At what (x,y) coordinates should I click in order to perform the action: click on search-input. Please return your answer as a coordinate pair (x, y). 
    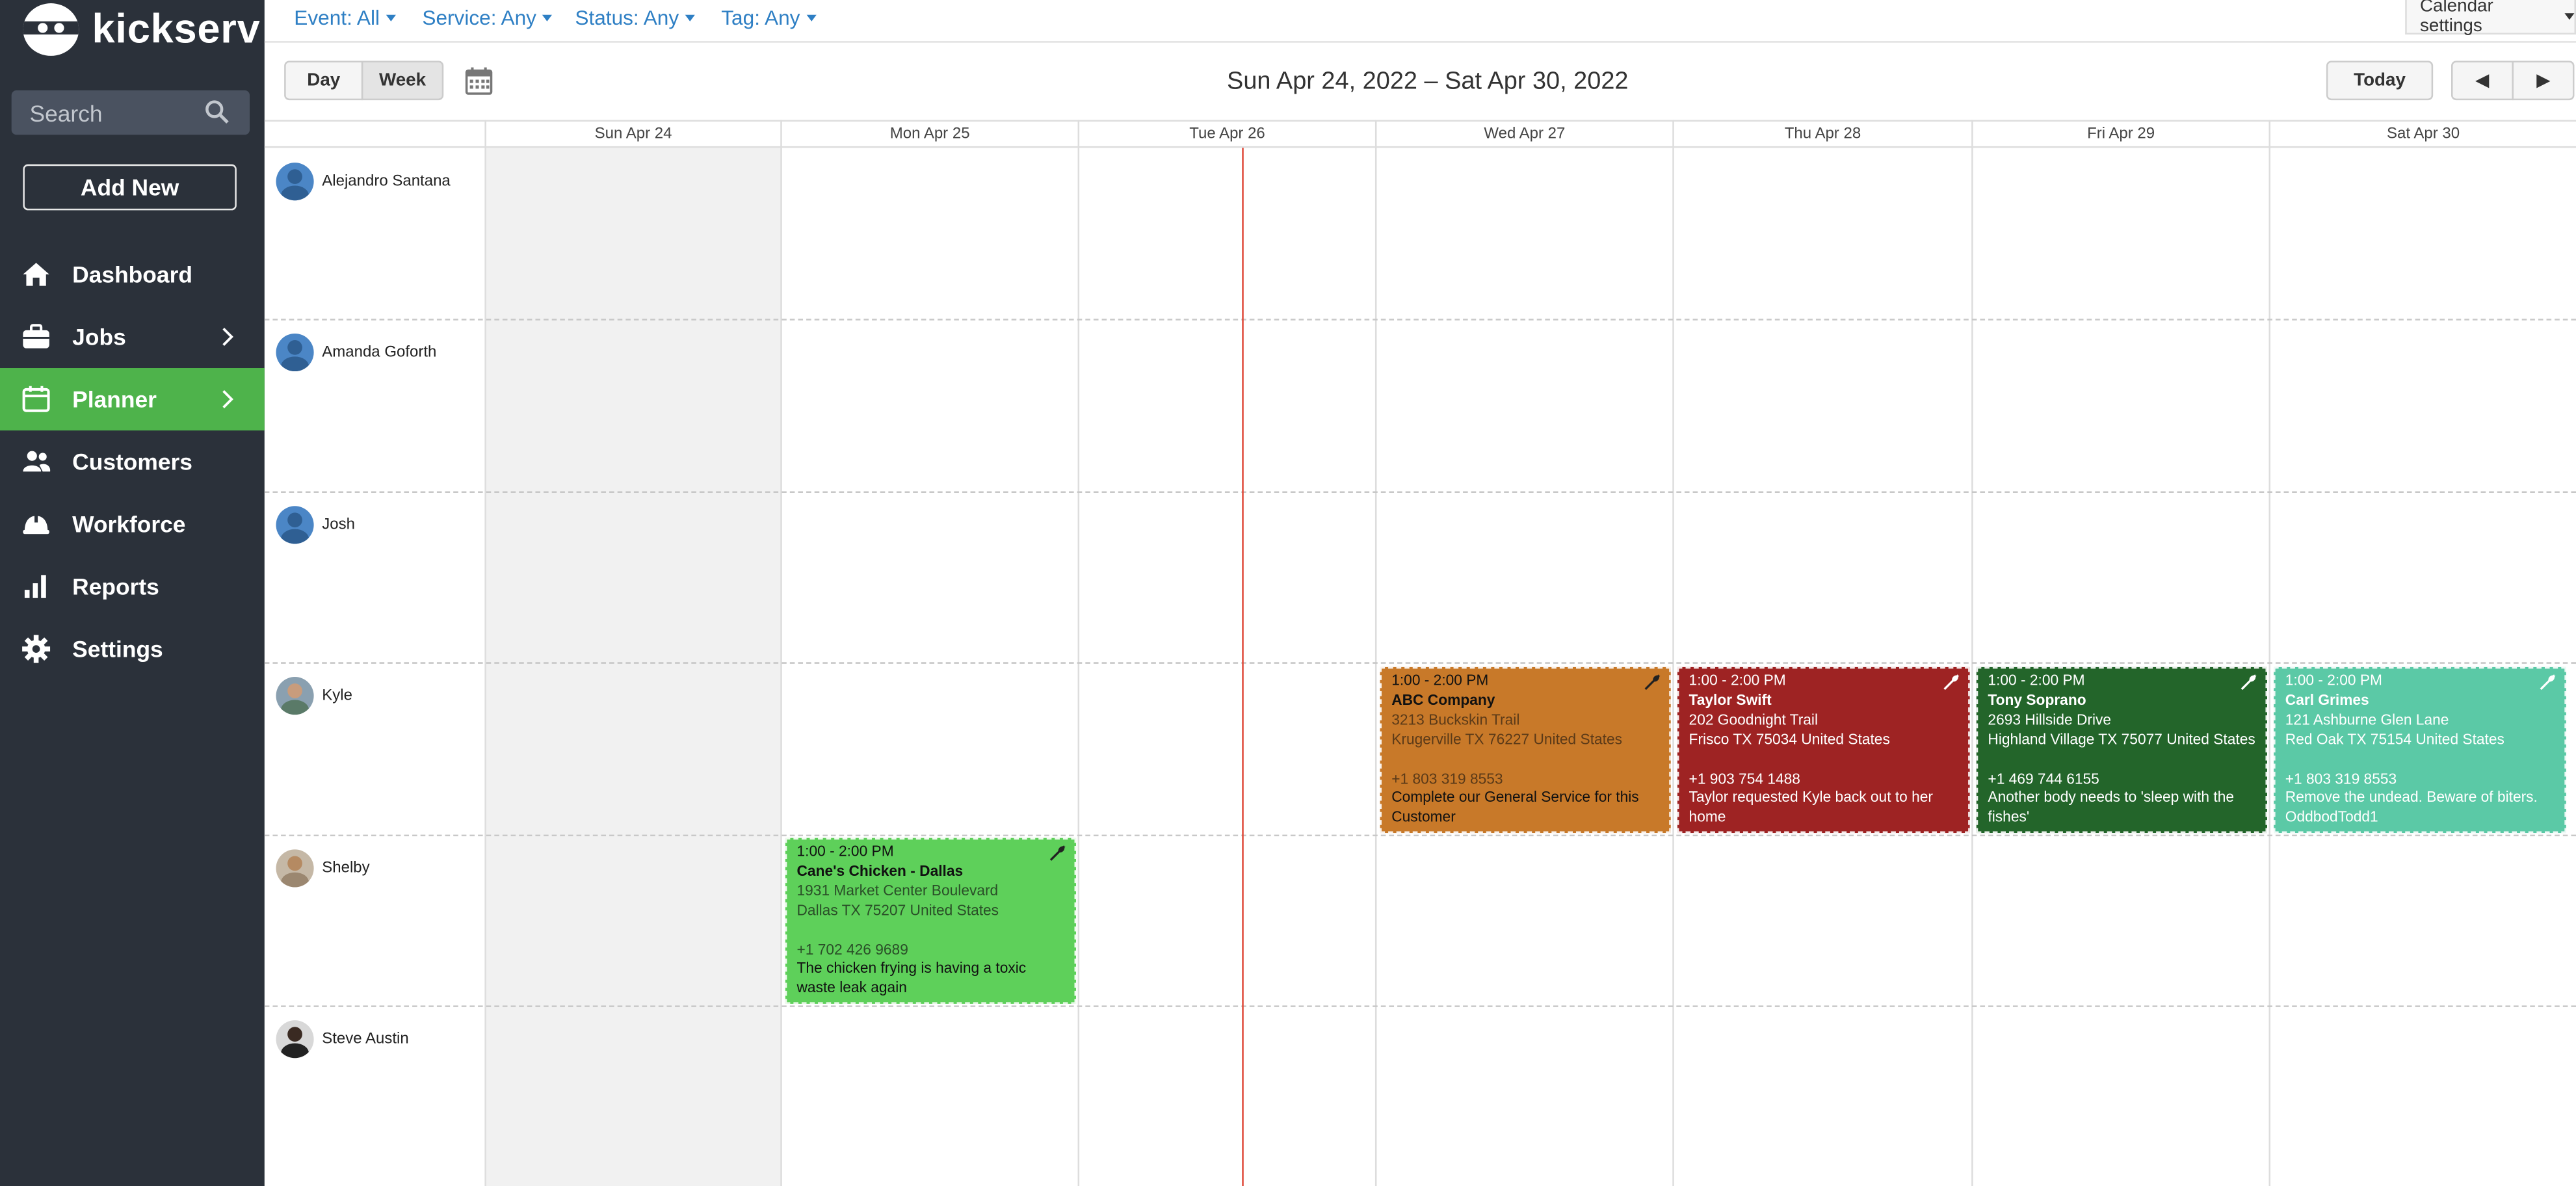
    Looking at the image, I should click on (120, 112).